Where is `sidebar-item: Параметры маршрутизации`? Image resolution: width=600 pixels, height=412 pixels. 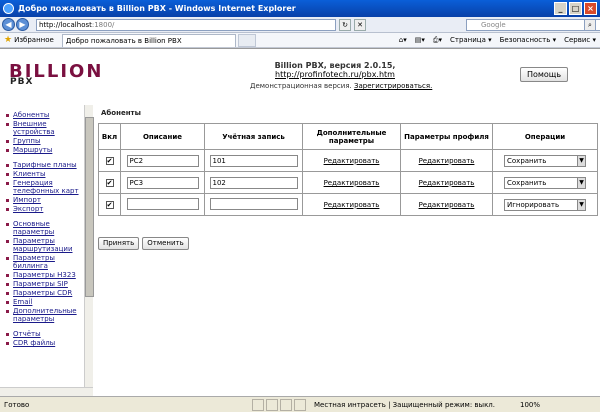
sidebar-item: Параметры маршрутизации is located at coordinates (44, 245).